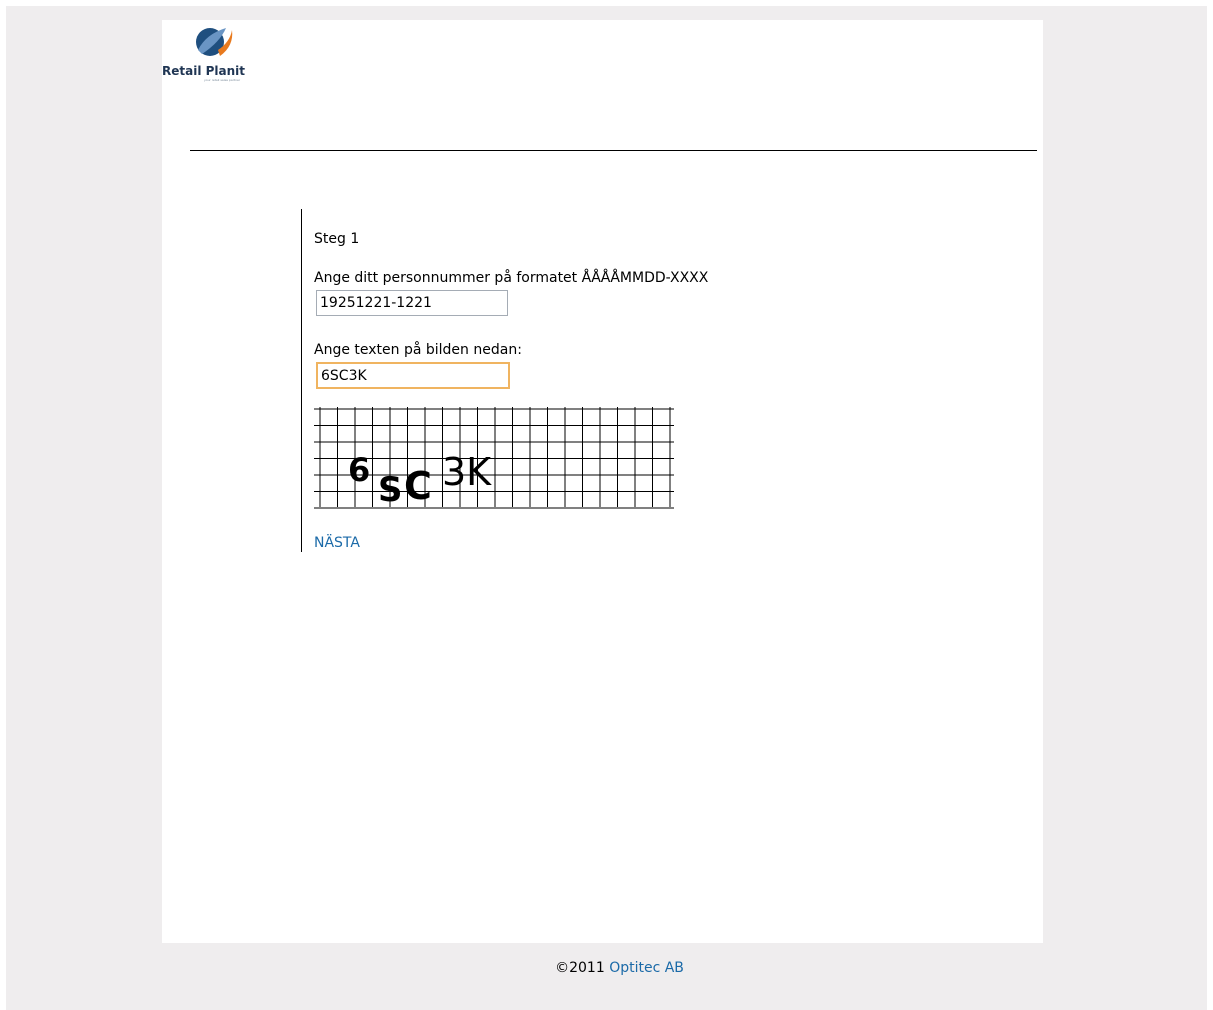 This screenshot has width=1213, height=1010. I want to click on logo-text: Retail Planit, so click(204, 71).